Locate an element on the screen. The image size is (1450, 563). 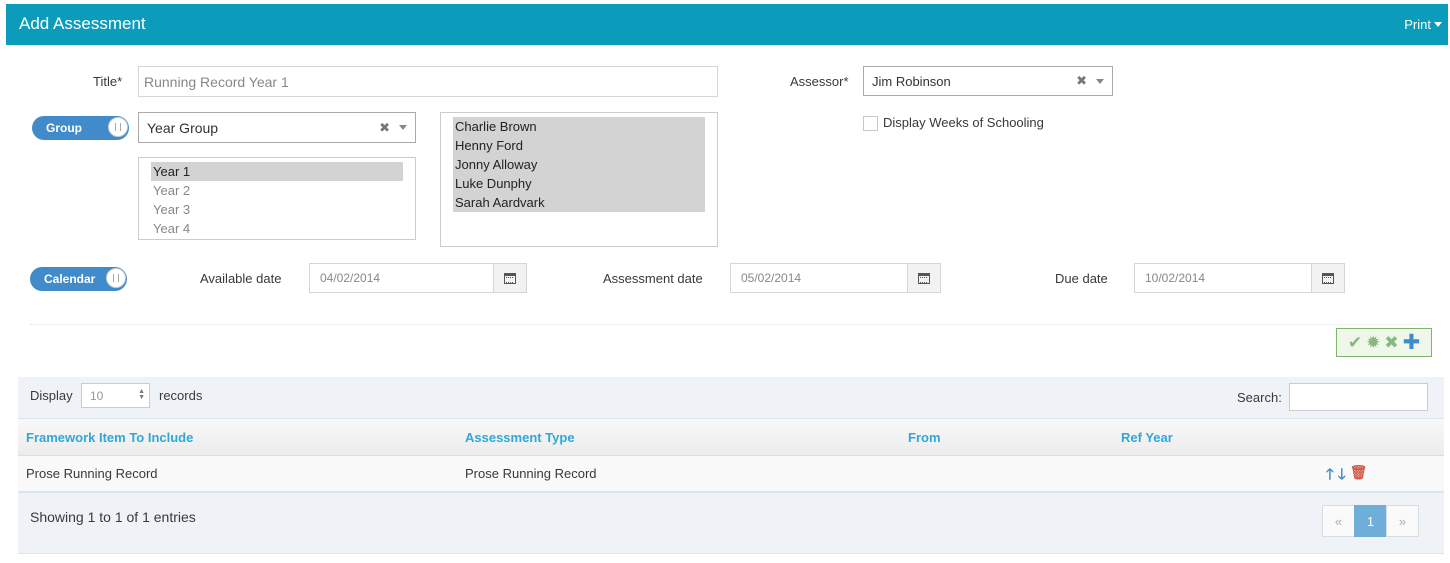
year-listbox: Year 1 Year 2 Year 3 Year 4 is located at coordinates (277, 198).